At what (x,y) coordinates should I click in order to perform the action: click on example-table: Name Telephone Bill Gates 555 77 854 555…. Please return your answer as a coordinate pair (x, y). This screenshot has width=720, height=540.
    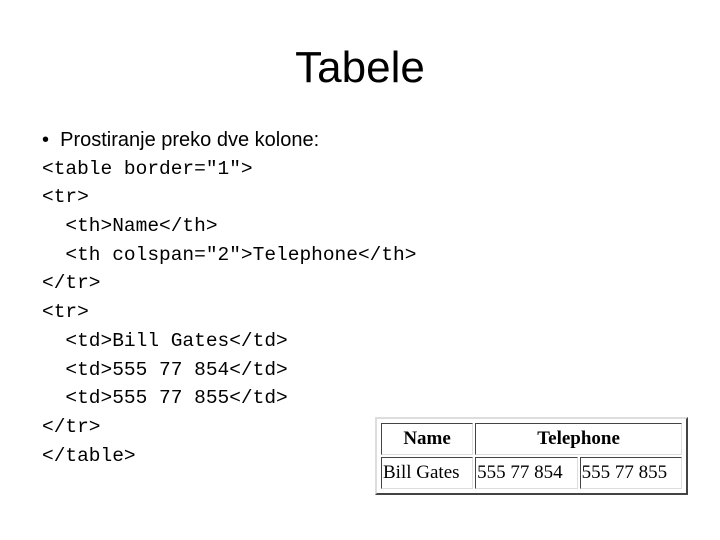
    Looking at the image, I should click on (531, 456).